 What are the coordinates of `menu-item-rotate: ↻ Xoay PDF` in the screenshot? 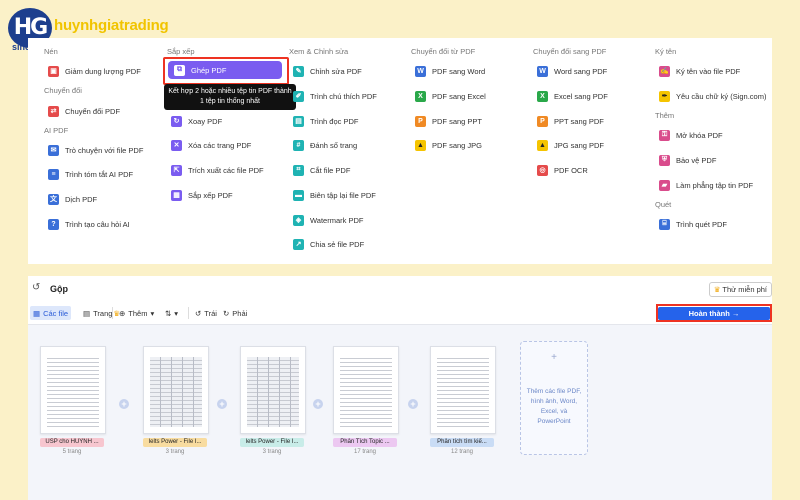 It's located at (196, 121).